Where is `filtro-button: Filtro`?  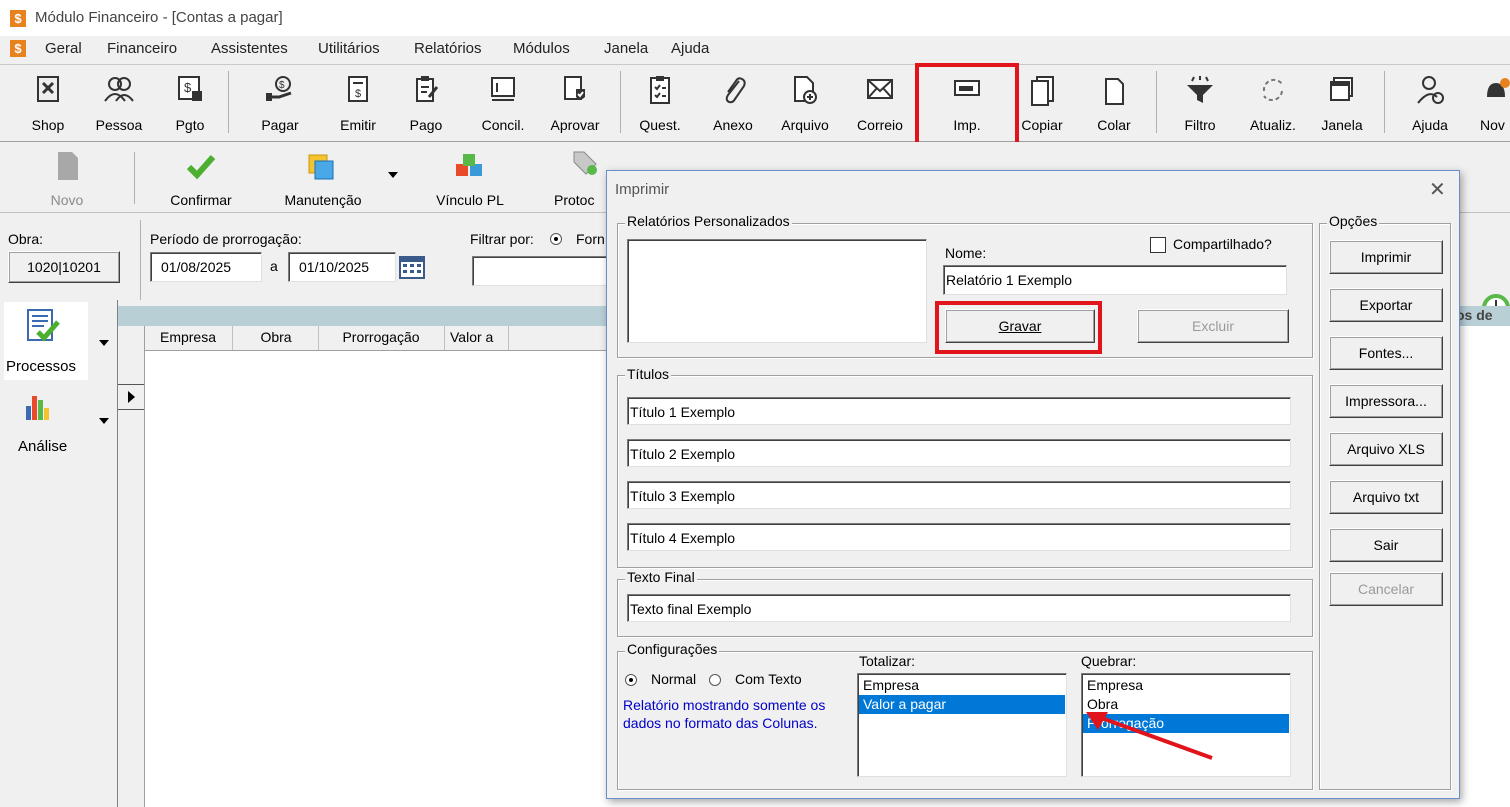 filtro-button: Filtro is located at coordinates (1200, 103).